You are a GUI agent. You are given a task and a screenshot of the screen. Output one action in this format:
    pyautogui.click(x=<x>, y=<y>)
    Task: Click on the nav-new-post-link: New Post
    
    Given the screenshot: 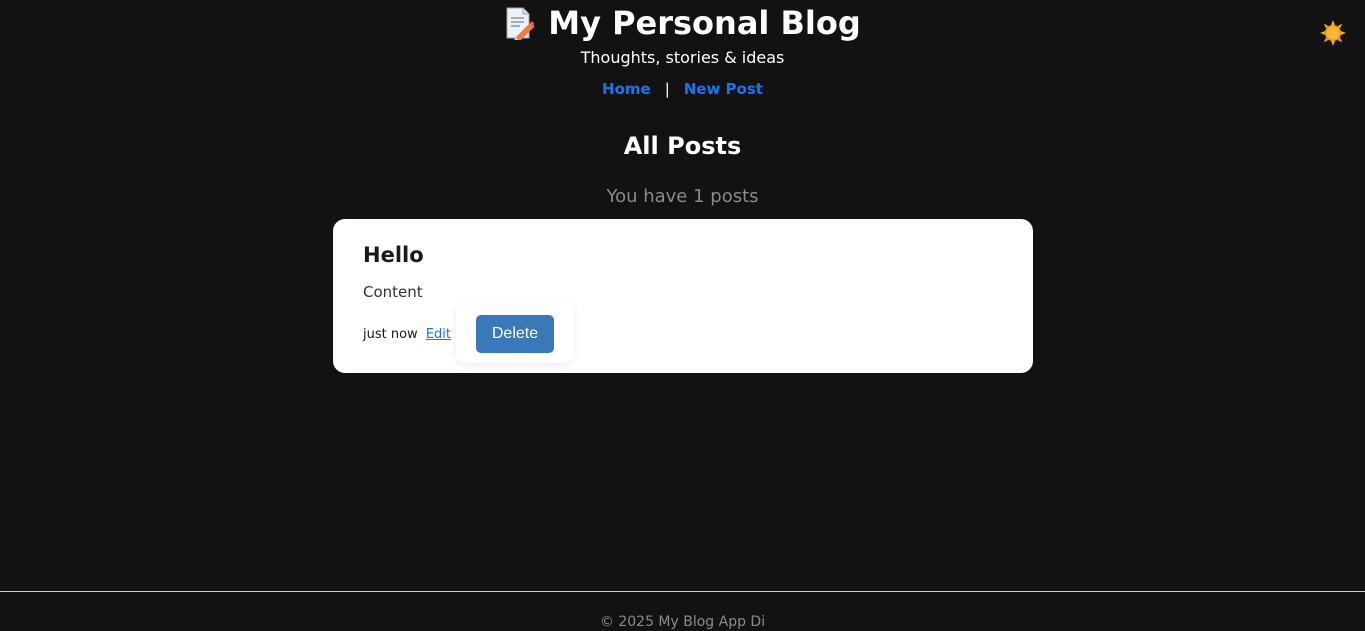 What is the action you would take?
    pyautogui.click(x=723, y=89)
    